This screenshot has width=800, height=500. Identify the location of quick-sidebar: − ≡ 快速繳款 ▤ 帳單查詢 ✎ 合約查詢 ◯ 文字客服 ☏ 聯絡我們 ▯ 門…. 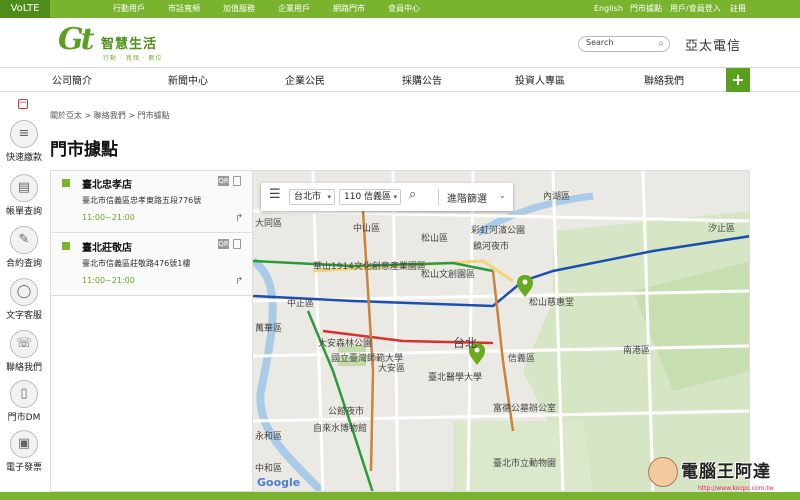
(24, 298).